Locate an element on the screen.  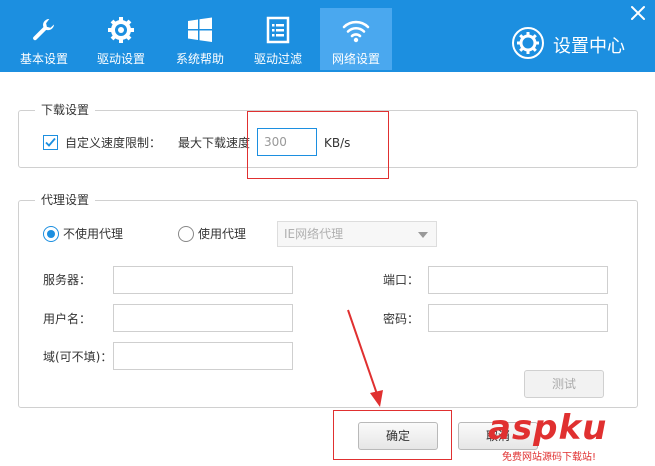
checkmark-icon is located at coordinates (50, 142).